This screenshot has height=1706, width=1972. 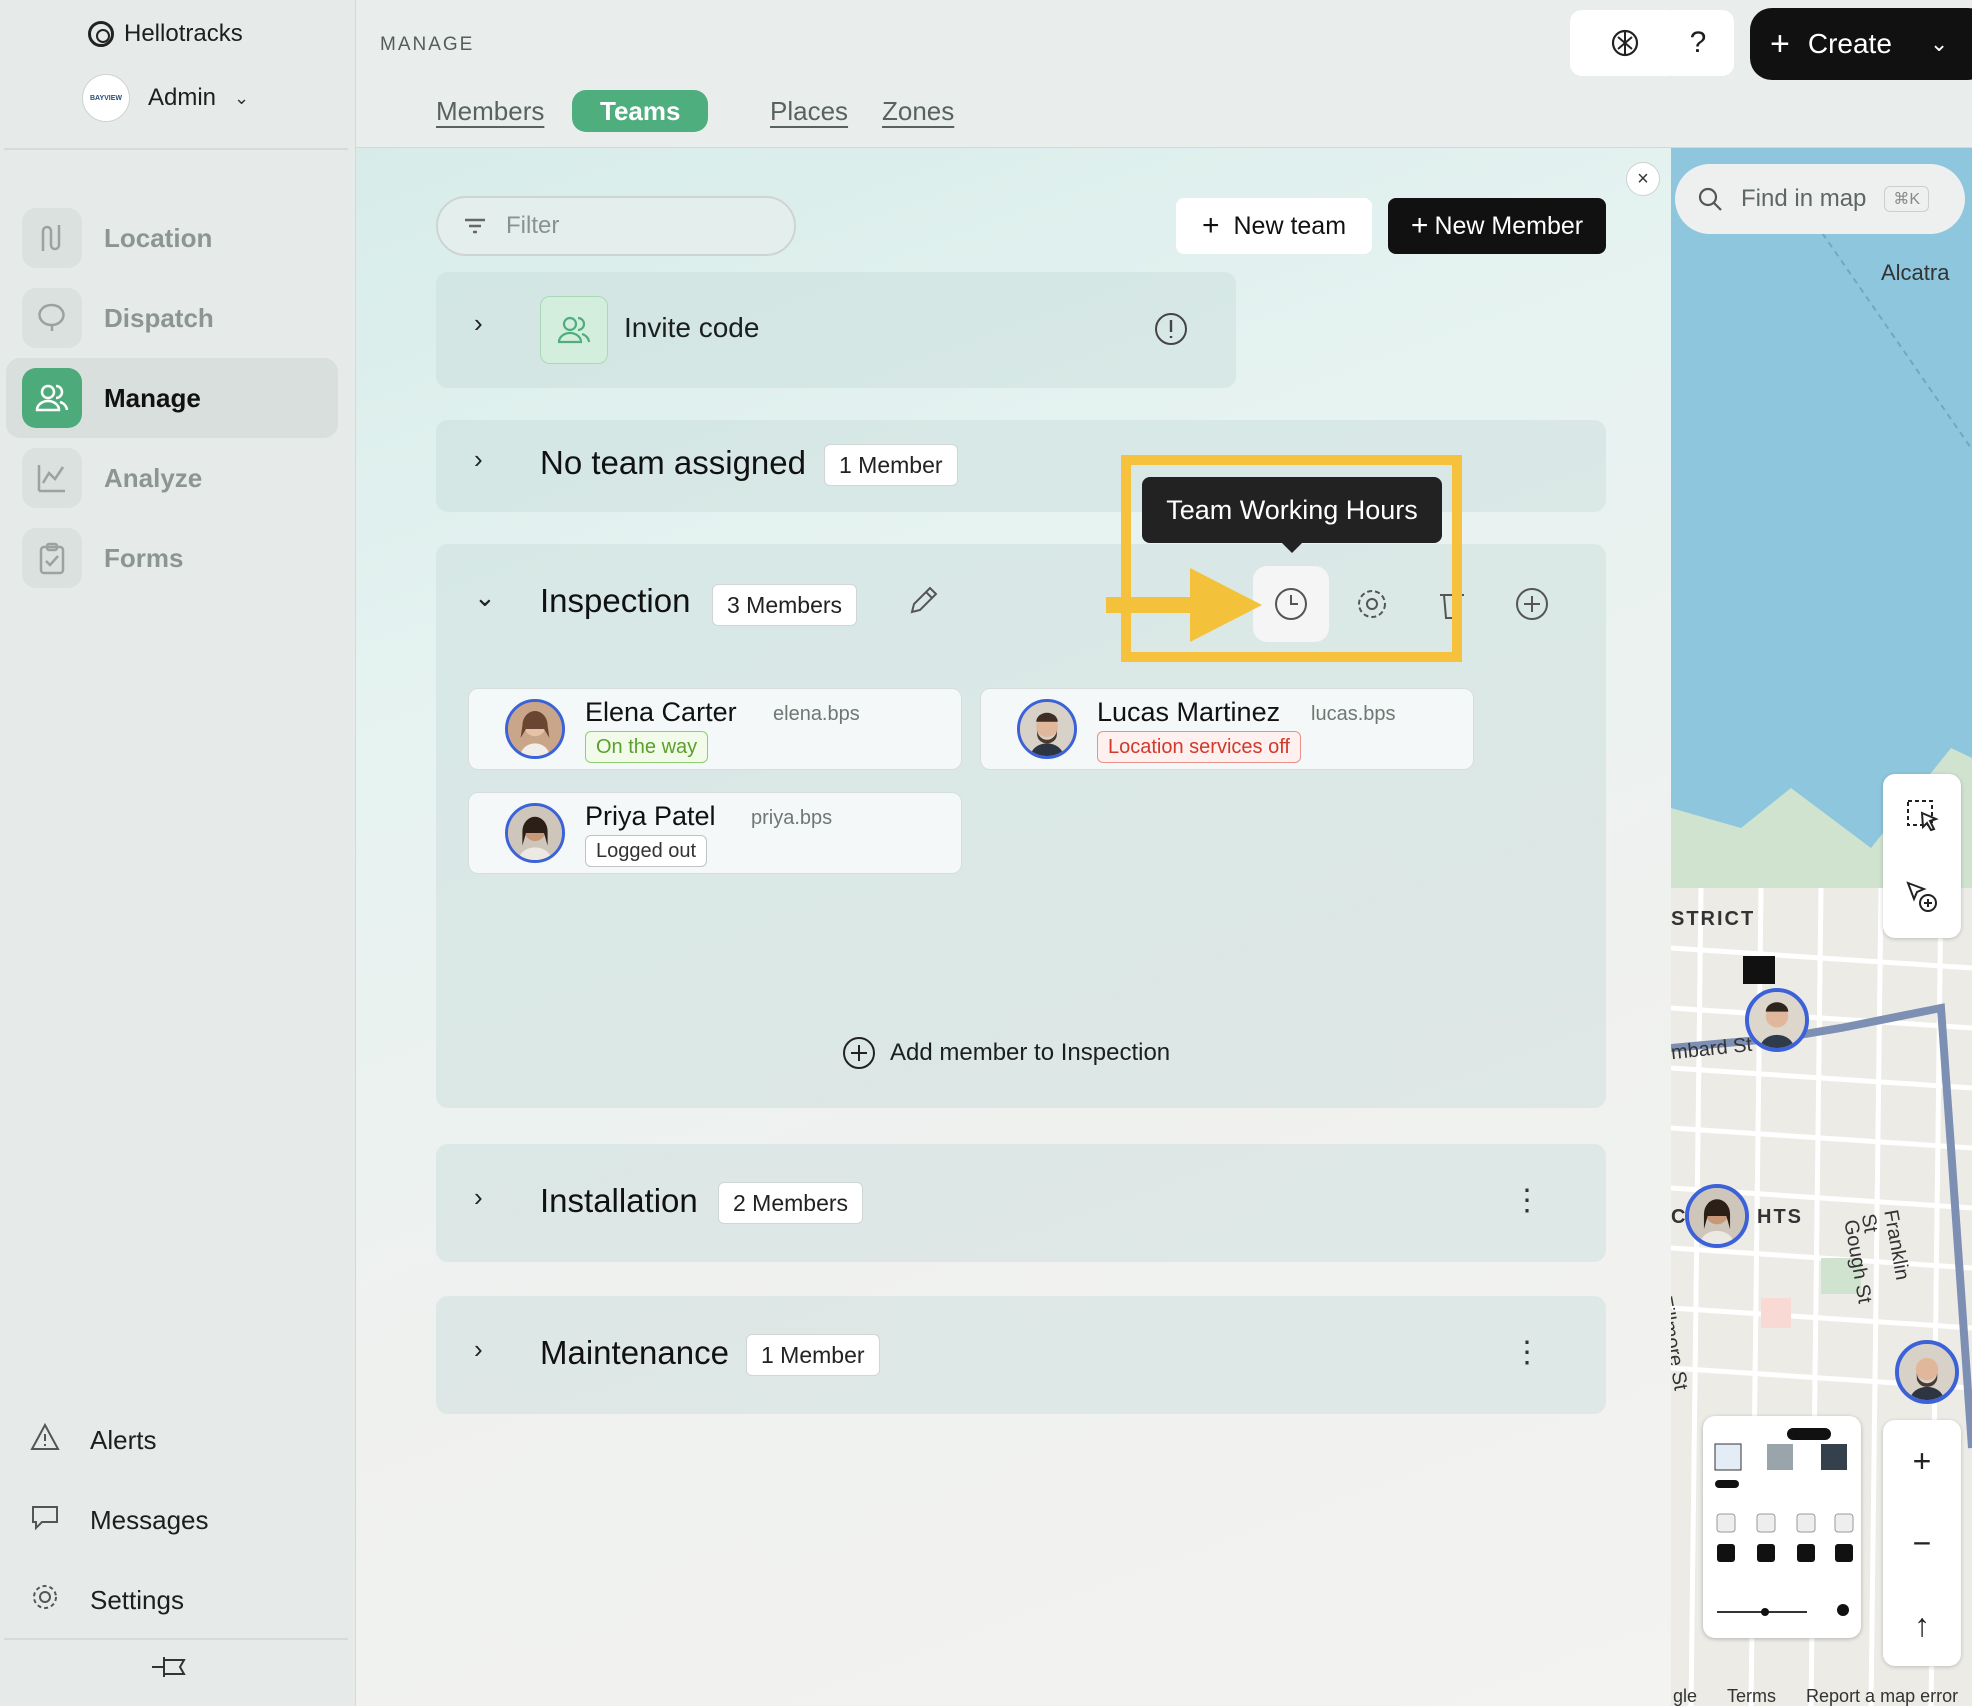 I want to click on member-card-elena: Elena Carter elena.bps On the way, so click(x=715, y=729).